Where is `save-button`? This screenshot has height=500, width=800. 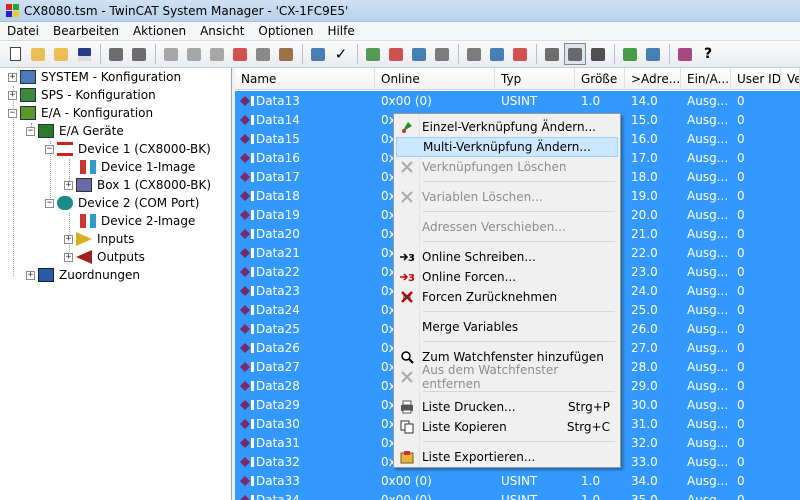 save-button is located at coordinates (84, 54).